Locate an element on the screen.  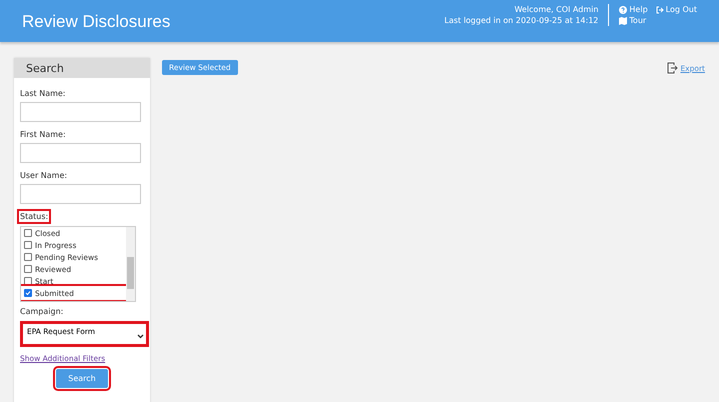
scrollbar is located at coordinates (130, 264).